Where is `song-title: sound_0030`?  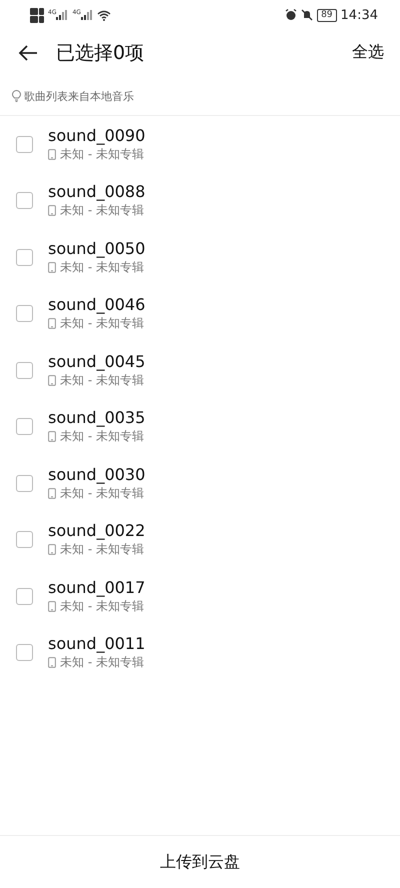
song-title: sound_0030 is located at coordinates (97, 474).